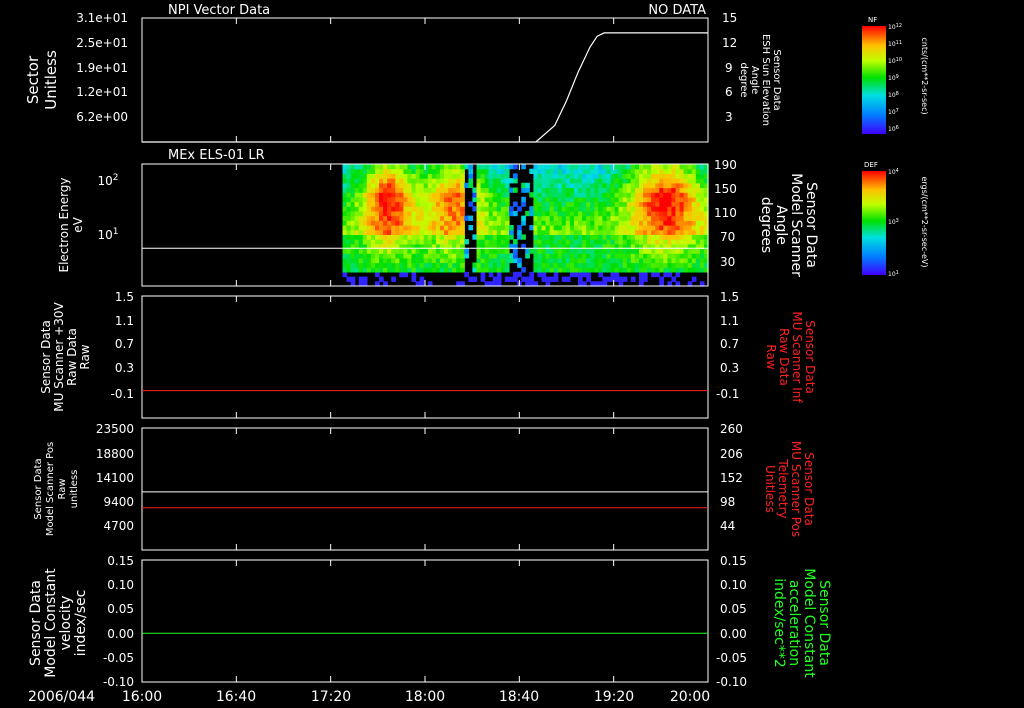  What do you see at coordinates (797, 357) in the screenshot?
I see `p3-right-label-line: MU Scanner Inf` at bounding box center [797, 357].